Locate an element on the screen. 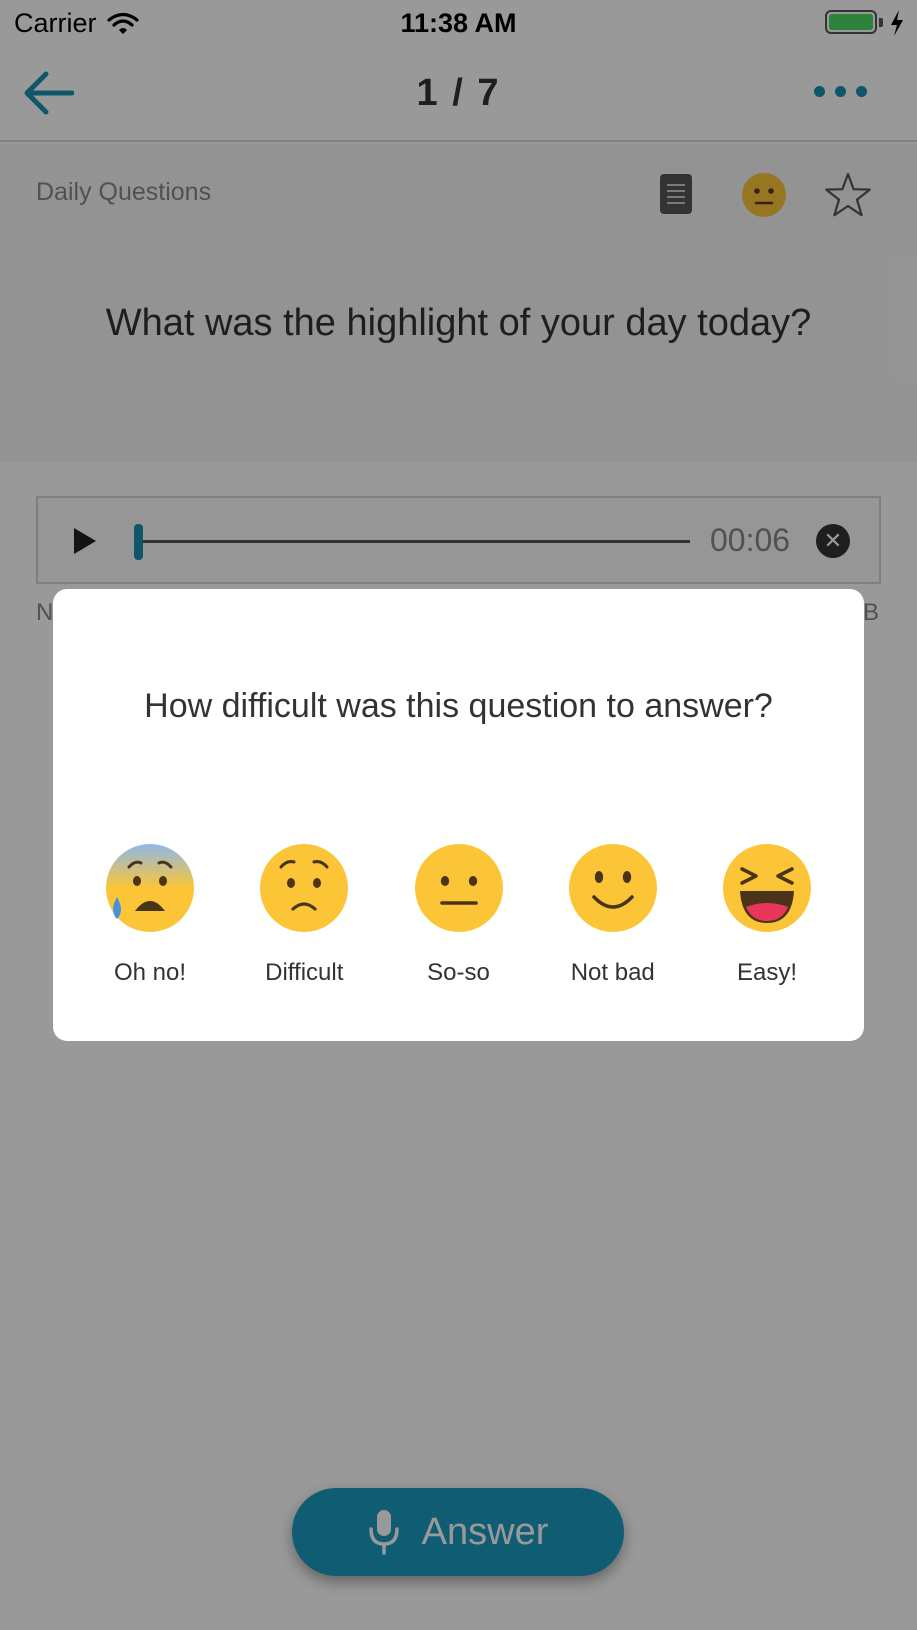  rating-option-not-bad: Not bad is located at coordinates (613, 915).